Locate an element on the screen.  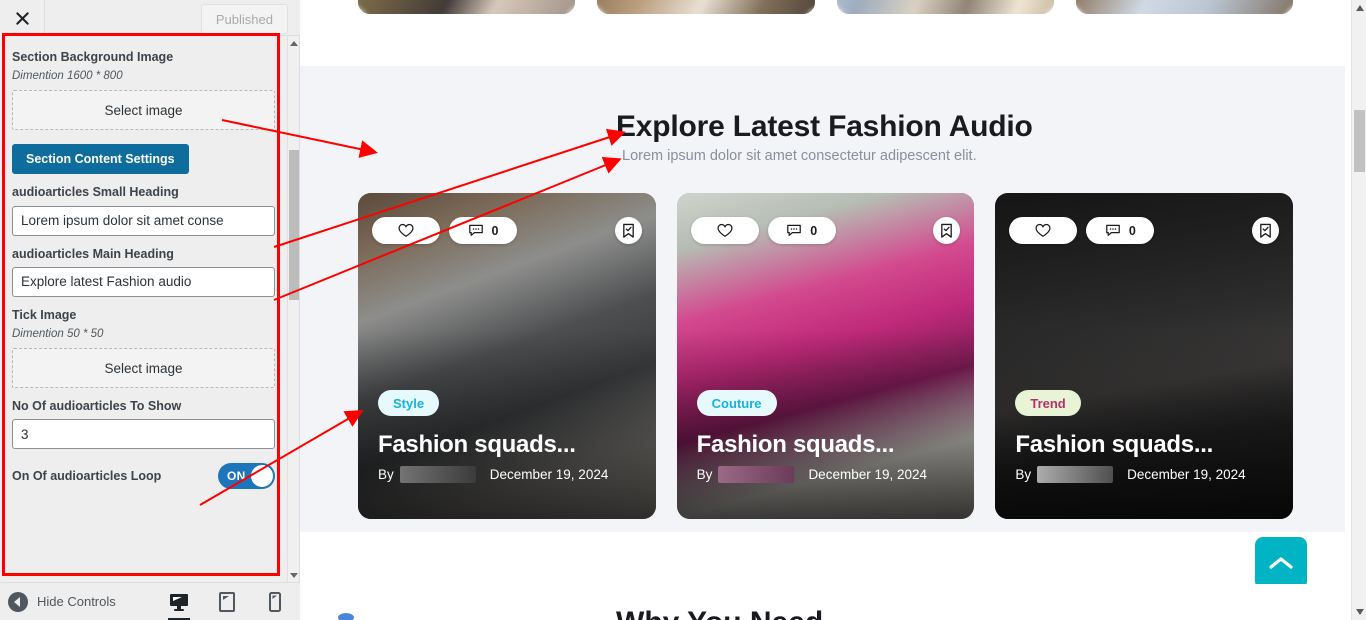
card-meta: By December 19, 2024 is located at coordinates (812, 474).